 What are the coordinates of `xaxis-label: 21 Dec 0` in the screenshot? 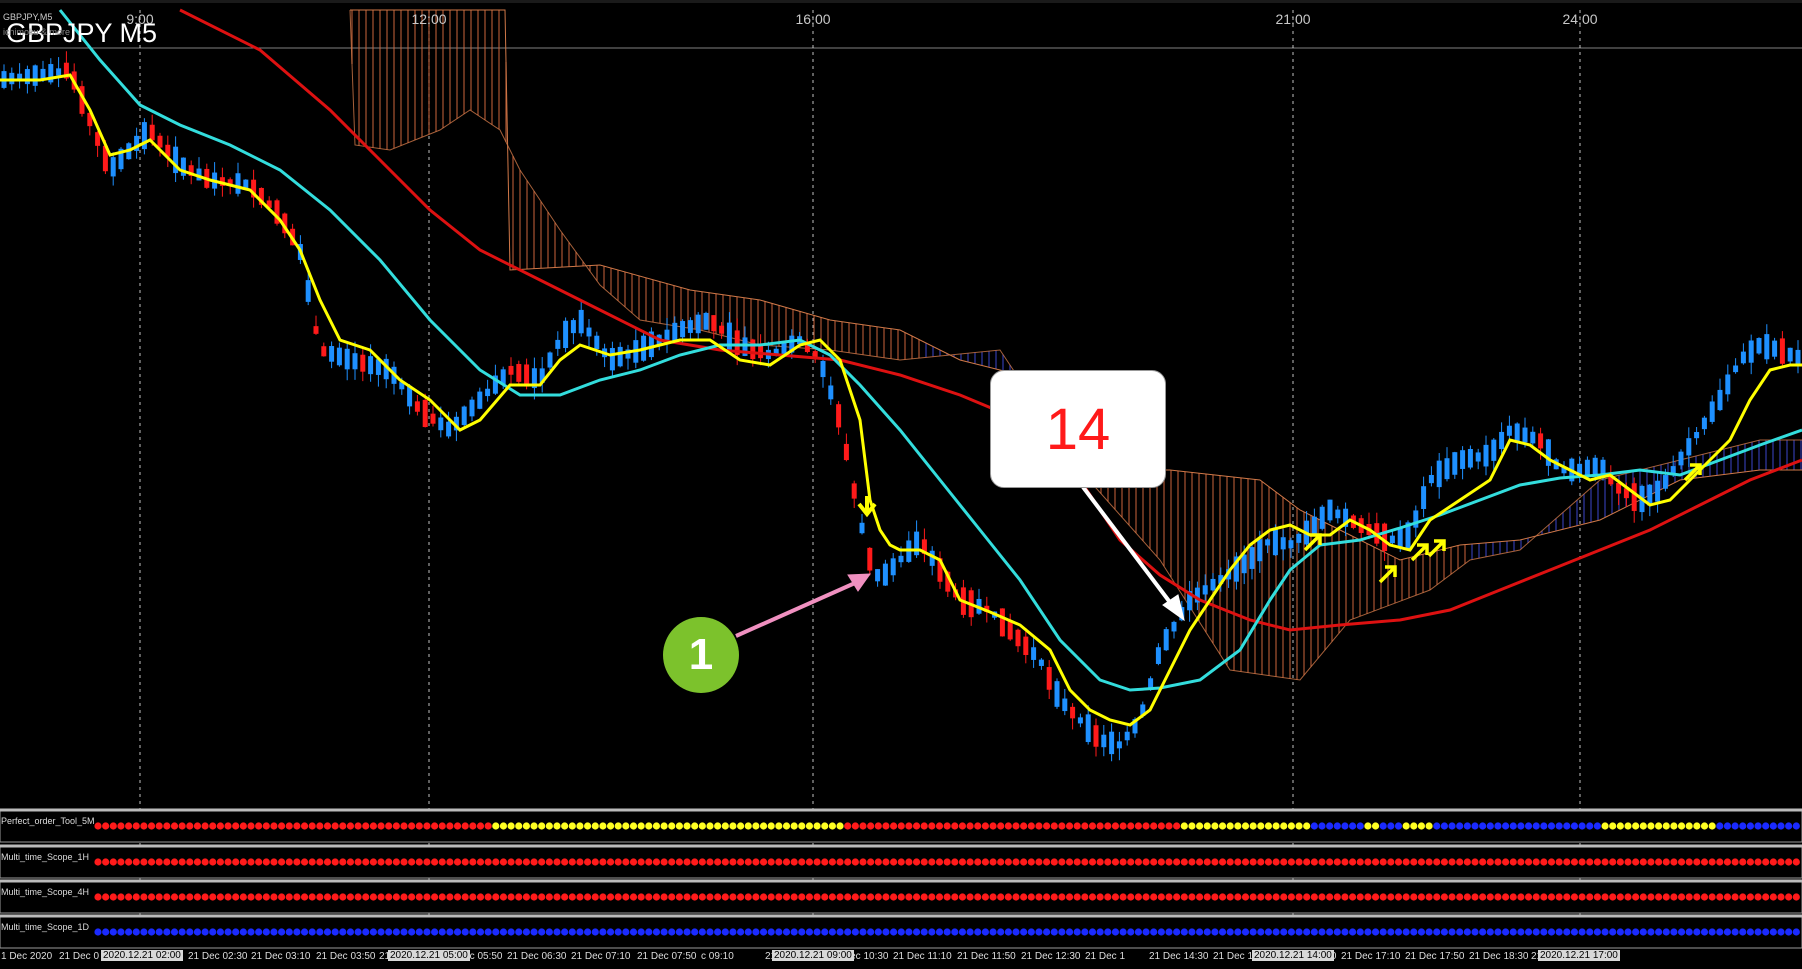 It's located at (79, 956).